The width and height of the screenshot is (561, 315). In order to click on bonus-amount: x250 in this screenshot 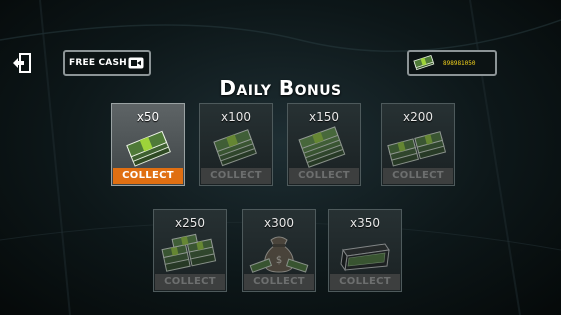, I will do `click(189, 223)`.